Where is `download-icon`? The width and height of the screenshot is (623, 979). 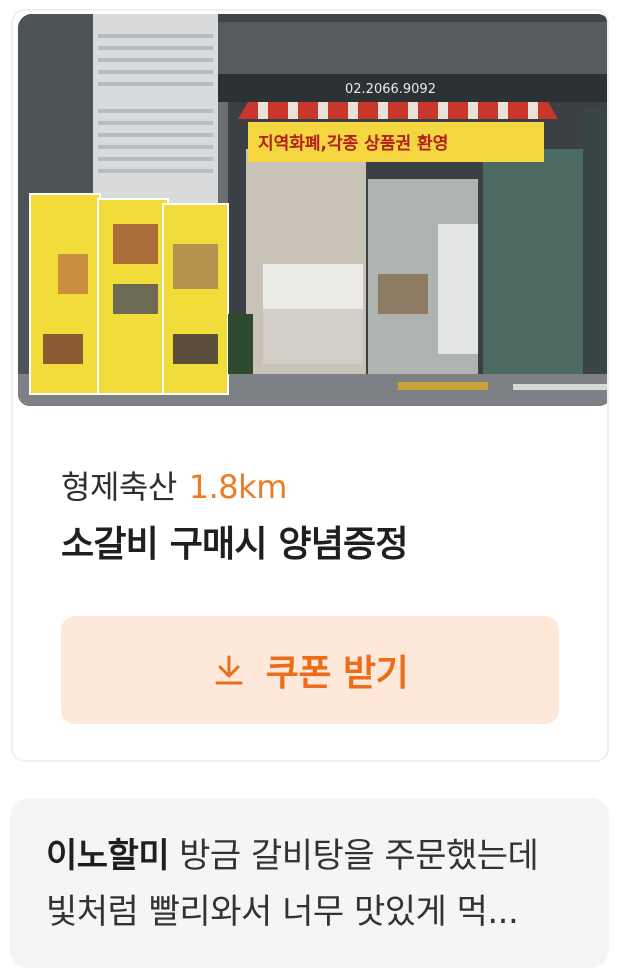
download-icon is located at coordinates (229, 670).